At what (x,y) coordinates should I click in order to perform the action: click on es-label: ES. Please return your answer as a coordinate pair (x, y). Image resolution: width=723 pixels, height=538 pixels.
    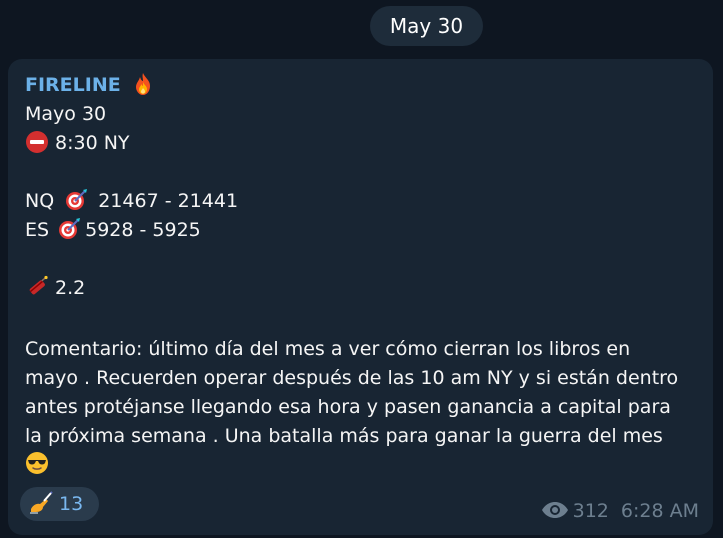
    Looking at the image, I should click on (37, 230).